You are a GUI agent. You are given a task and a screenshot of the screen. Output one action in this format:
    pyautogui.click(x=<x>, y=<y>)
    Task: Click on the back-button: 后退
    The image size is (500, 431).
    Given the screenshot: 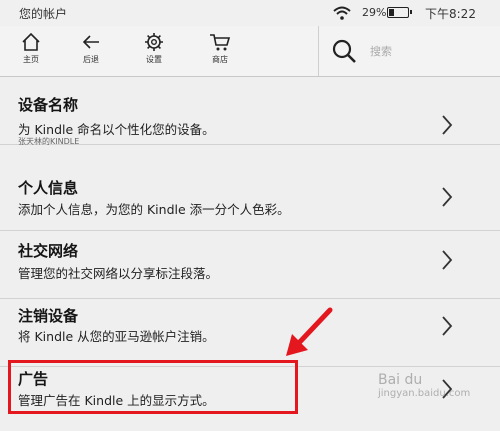 What is the action you would take?
    pyautogui.click(x=91, y=51)
    